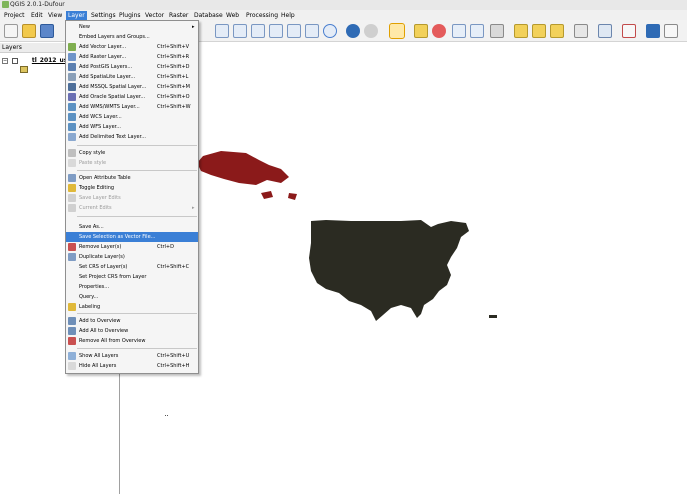  What do you see at coordinates (173, 366) in the screenshot?
I see `menu-item-shortcut: Ctrl+Shift+H` at bounding box center [173, 366].